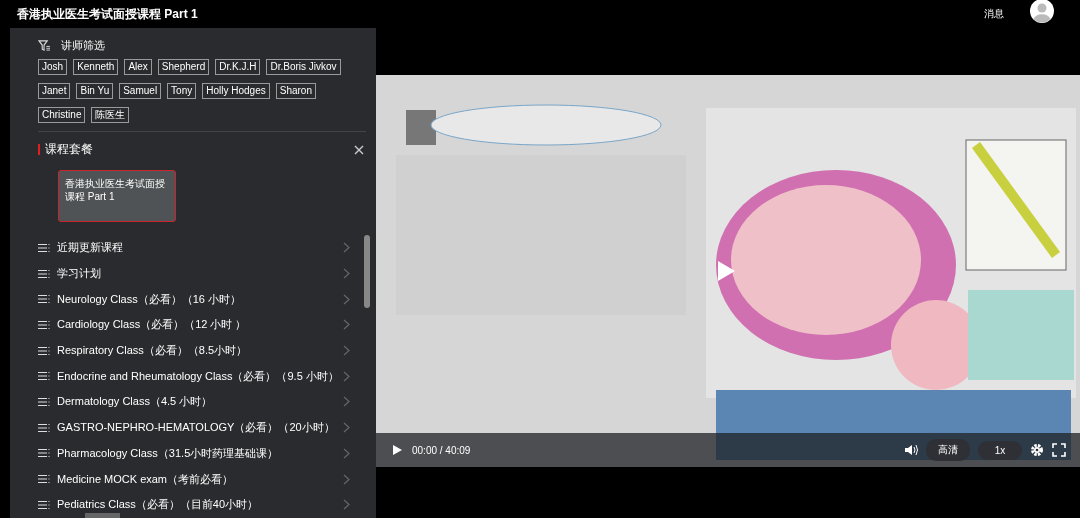  I want to click on quality-button: 高清, so click(948, 450).